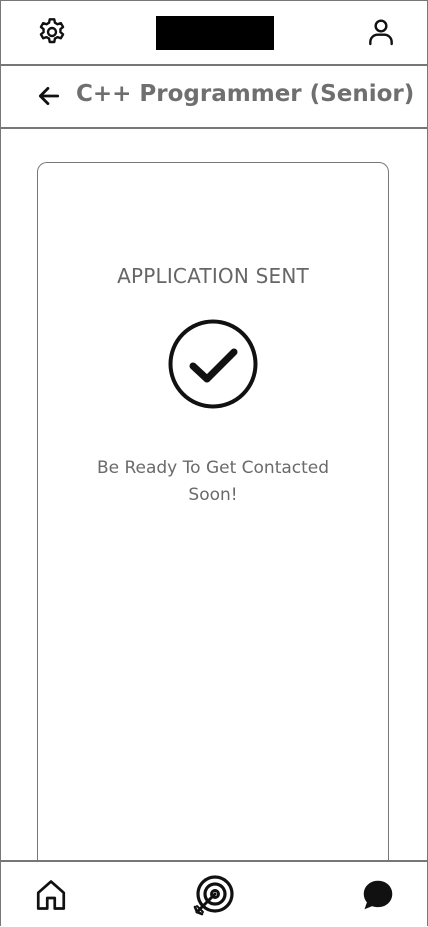 The image size is (428, 927). Describe the element at coordinates (49, 96) in the screenshot. I see `arrow-left-icon` at that location.